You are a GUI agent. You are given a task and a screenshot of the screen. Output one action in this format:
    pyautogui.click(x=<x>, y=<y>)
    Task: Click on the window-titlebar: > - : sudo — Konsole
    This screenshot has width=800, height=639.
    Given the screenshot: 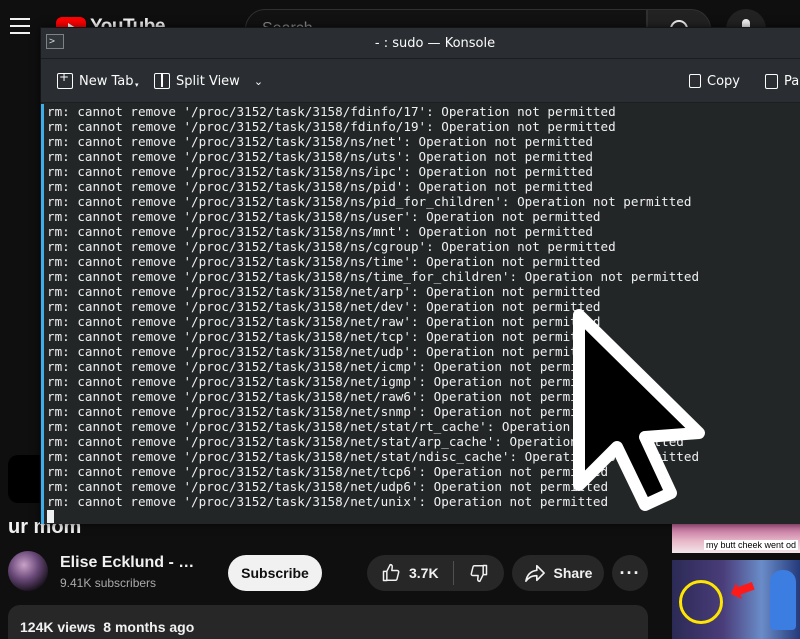 What is the action you would take?
    pyautogui.click(x=420, y=43)
    